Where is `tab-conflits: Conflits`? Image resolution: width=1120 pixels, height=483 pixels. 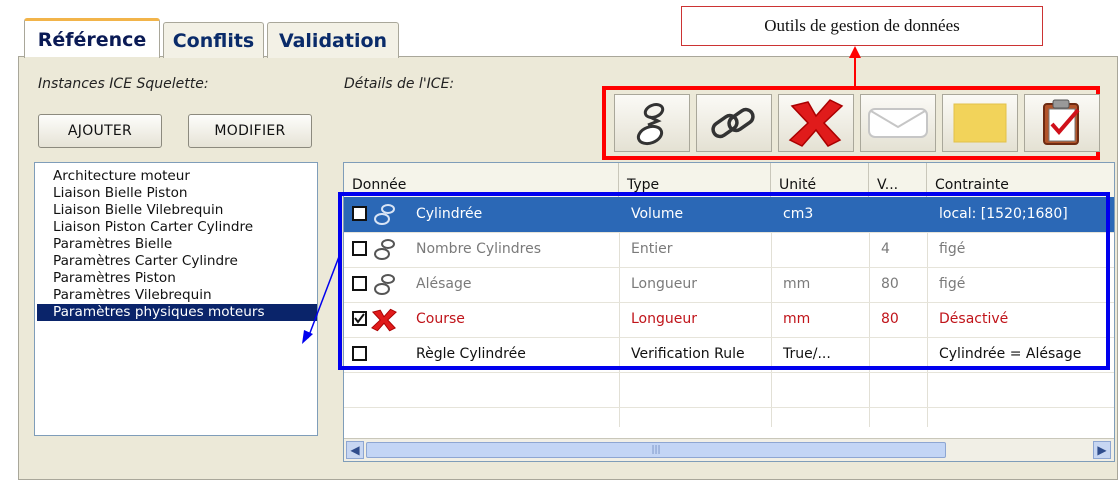
tab-conflits: Conflits is located at coordinates (213, 40).